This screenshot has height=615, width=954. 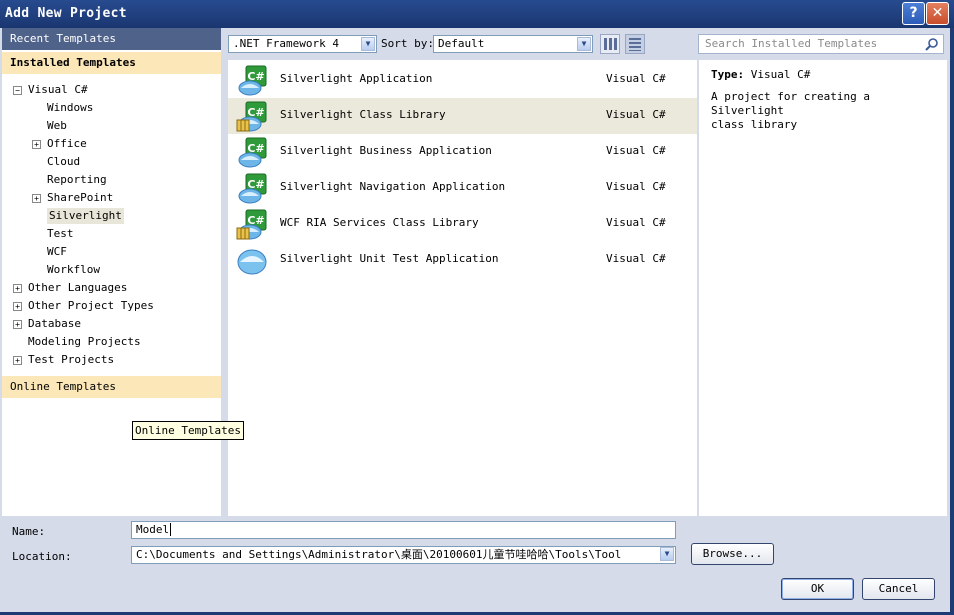 What do you see at coordinates (17, 90) in the screenshot?
I see `collapse-icon: −` at bounding box center [17, 90].